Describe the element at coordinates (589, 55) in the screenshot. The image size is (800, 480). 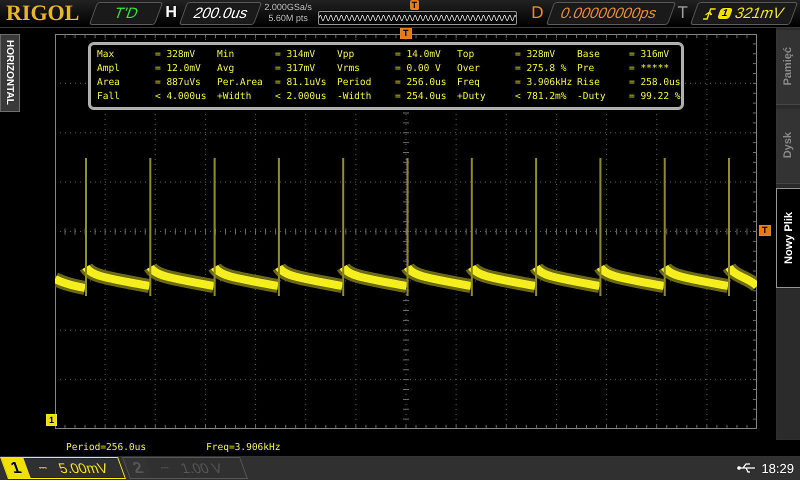
I see `measurement-name: Base` at that location.